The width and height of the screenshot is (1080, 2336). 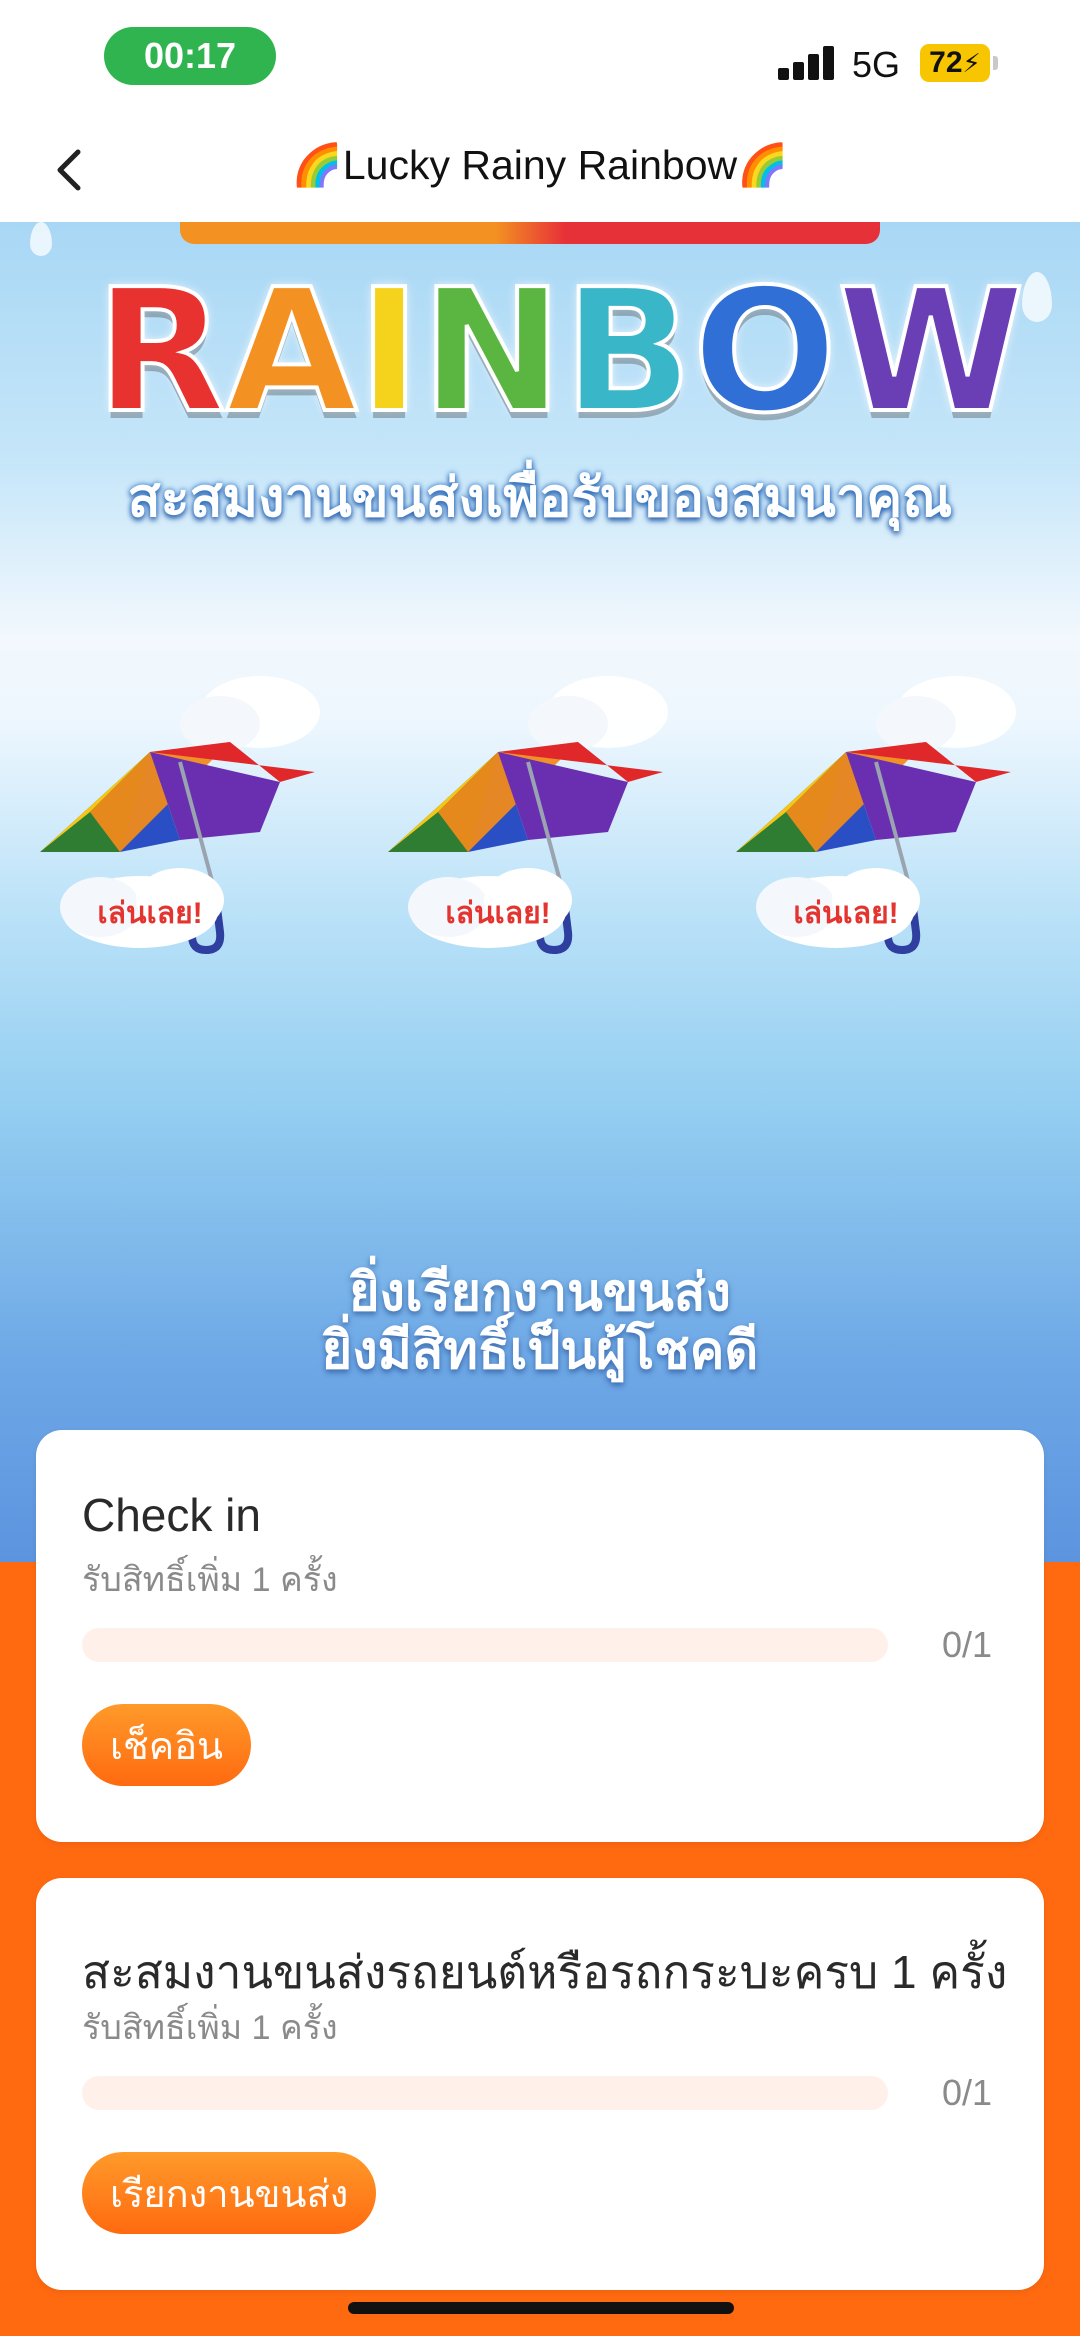 I want to click on battery-icon: 72 ⚡, so click(x=959, y=63).